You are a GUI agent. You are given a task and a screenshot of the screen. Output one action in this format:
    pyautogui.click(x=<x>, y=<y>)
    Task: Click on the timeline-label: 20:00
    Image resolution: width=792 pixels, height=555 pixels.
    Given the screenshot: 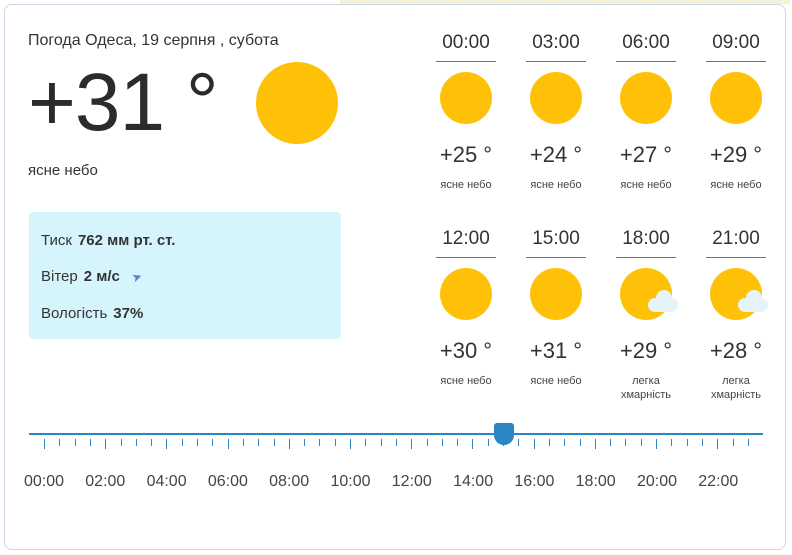 What is the action you would take?
    pyautogui.click(x=657, y=482)
    